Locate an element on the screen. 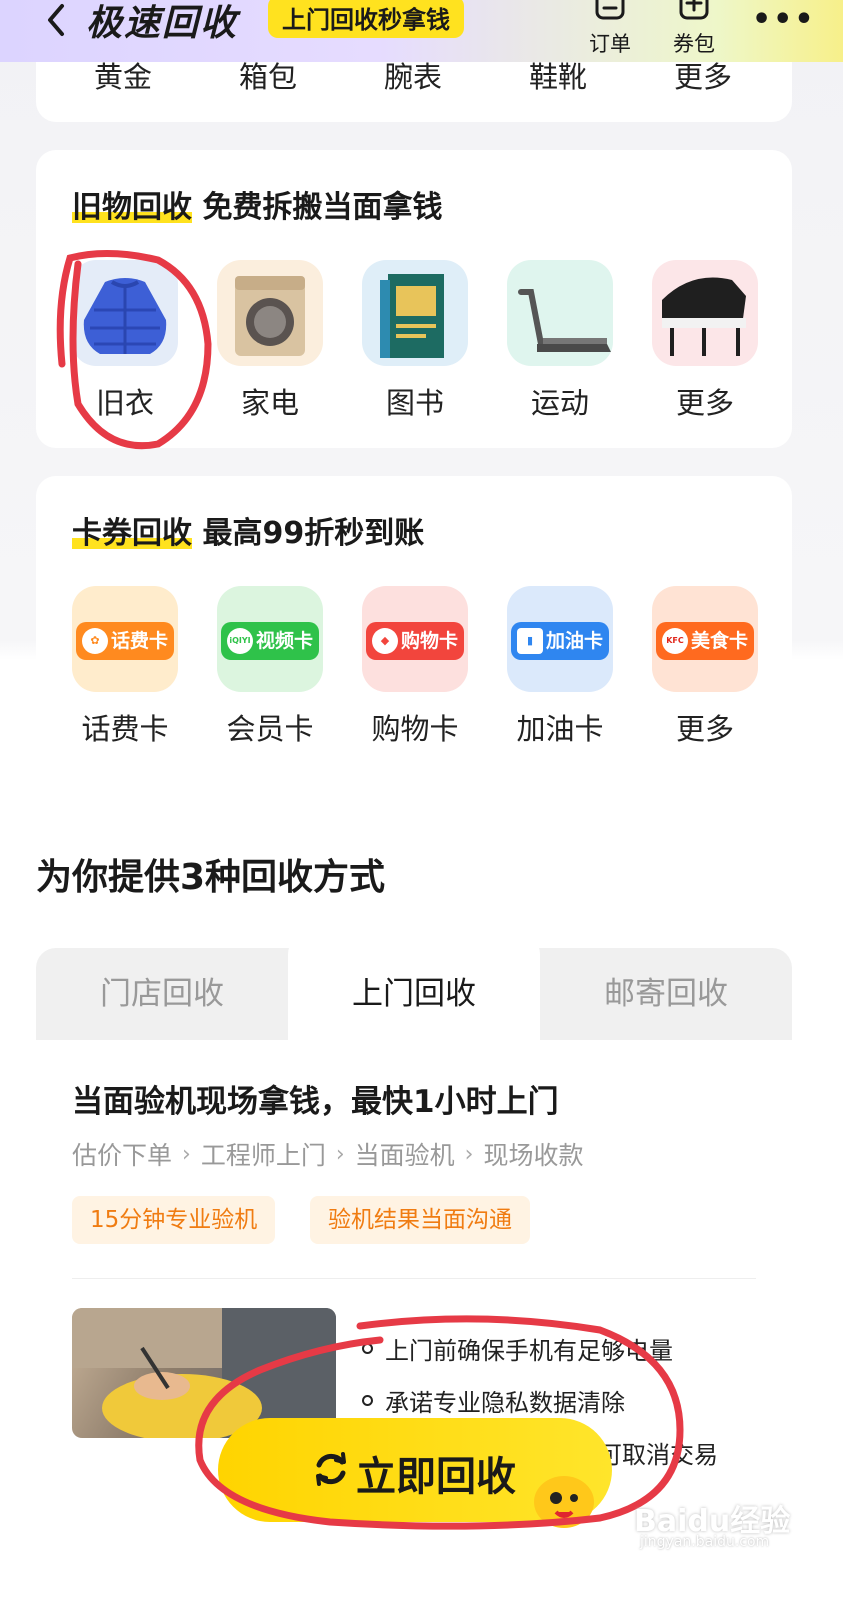 This screenshot has width=843, height=1600. voucher-item-more: KFC 美食卡 更多 is located at coordinates (705, 667).